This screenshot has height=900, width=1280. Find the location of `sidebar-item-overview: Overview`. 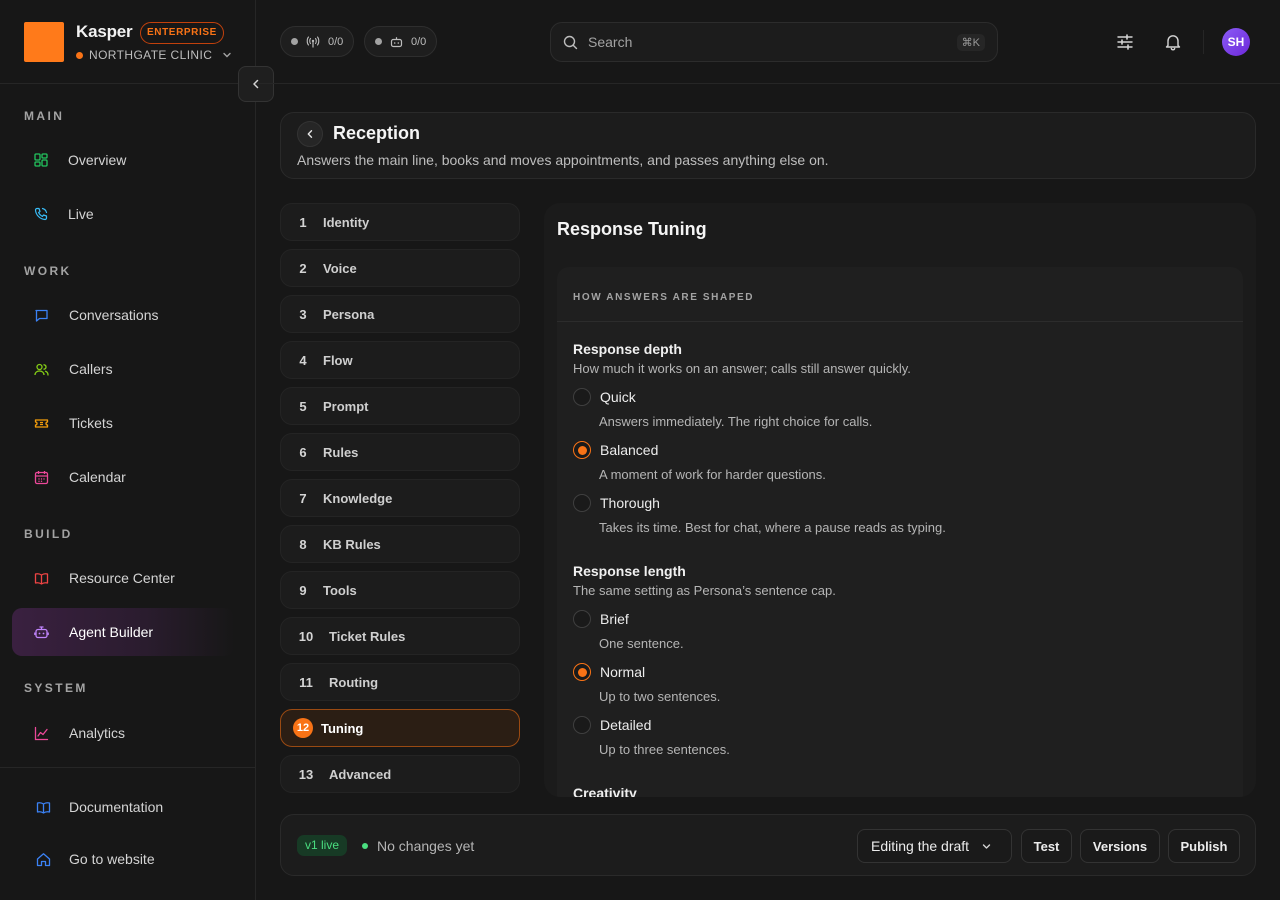

sidebar-item-overview: Overview is located at coordinates (123, 160).